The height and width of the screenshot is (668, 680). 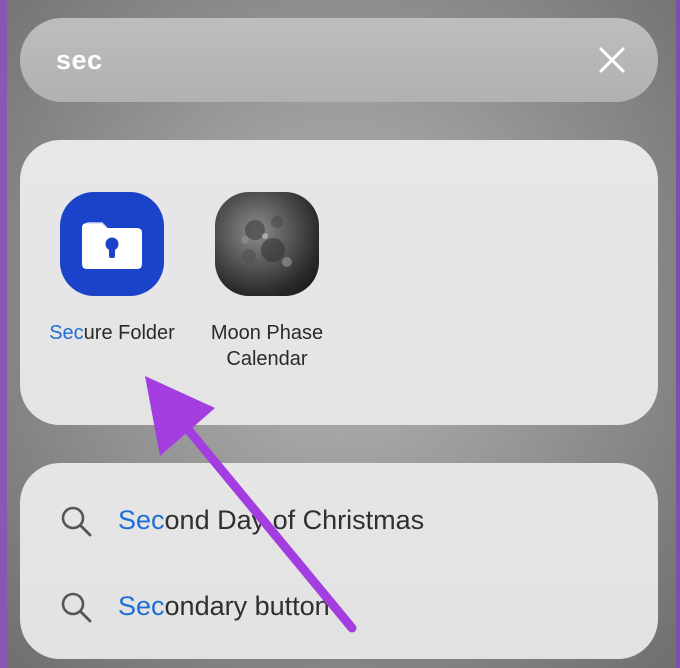 I want to click on right-edge-strip, so click(x=678, y=334).